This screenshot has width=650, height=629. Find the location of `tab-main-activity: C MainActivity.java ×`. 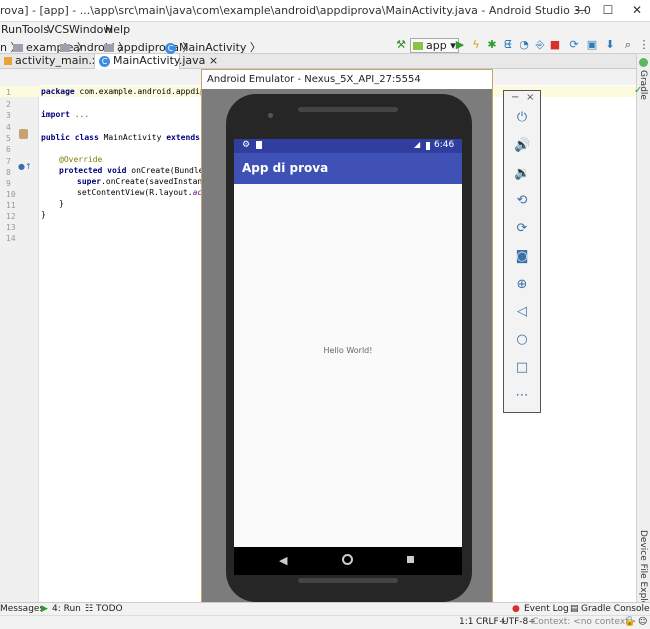

tab-main-activity: C MainActivity.java × is located at coordinates (156, 61).